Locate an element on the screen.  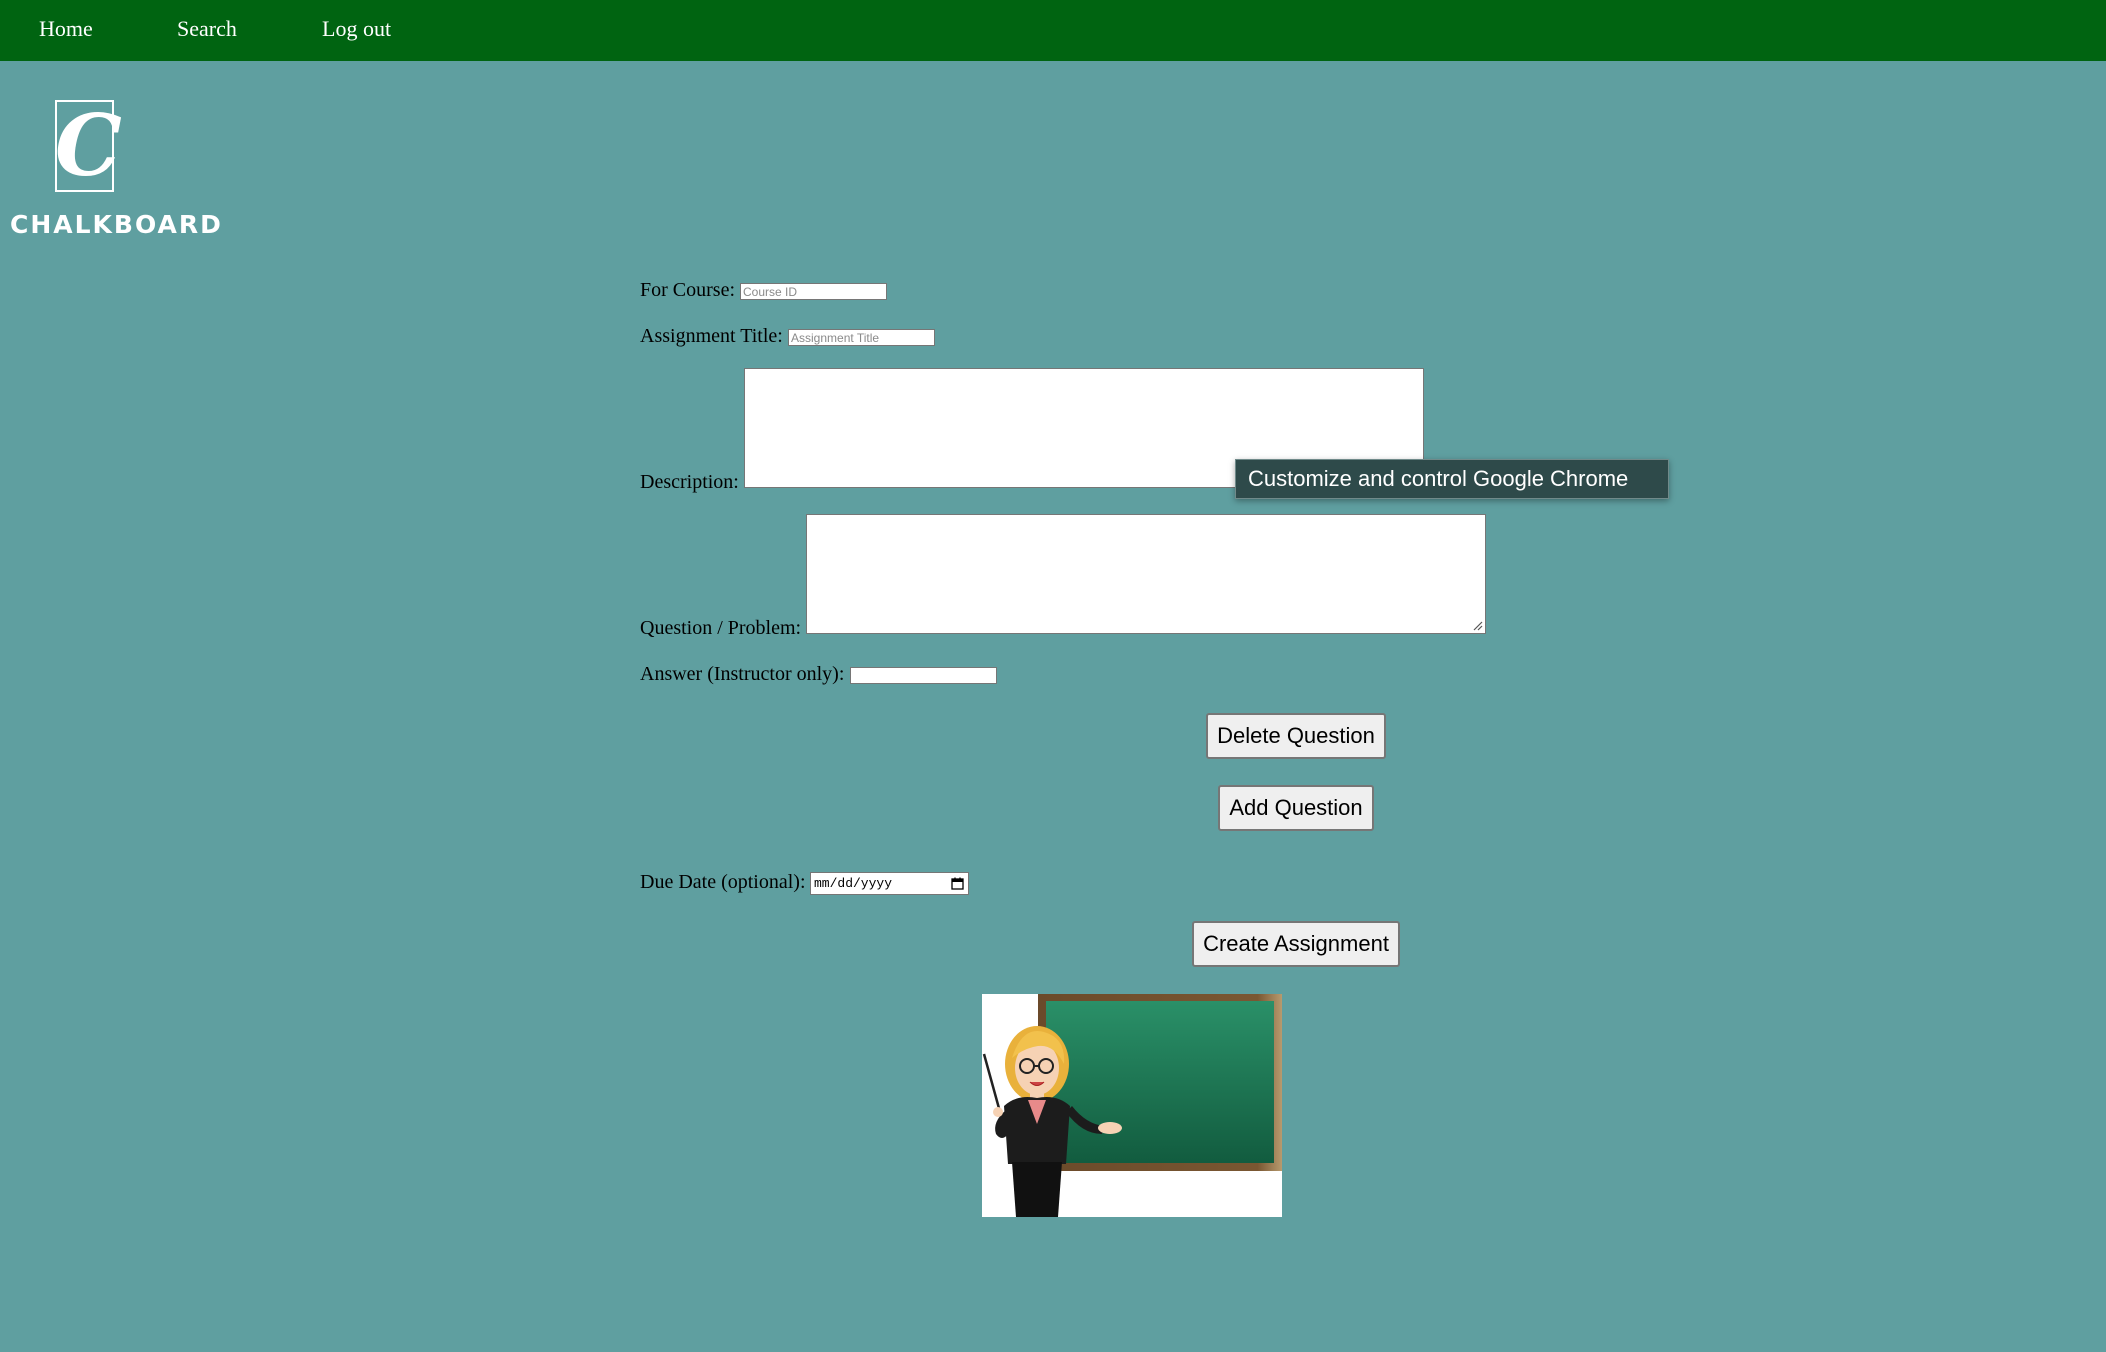
course-id-input is located at coordinates (813, 291).